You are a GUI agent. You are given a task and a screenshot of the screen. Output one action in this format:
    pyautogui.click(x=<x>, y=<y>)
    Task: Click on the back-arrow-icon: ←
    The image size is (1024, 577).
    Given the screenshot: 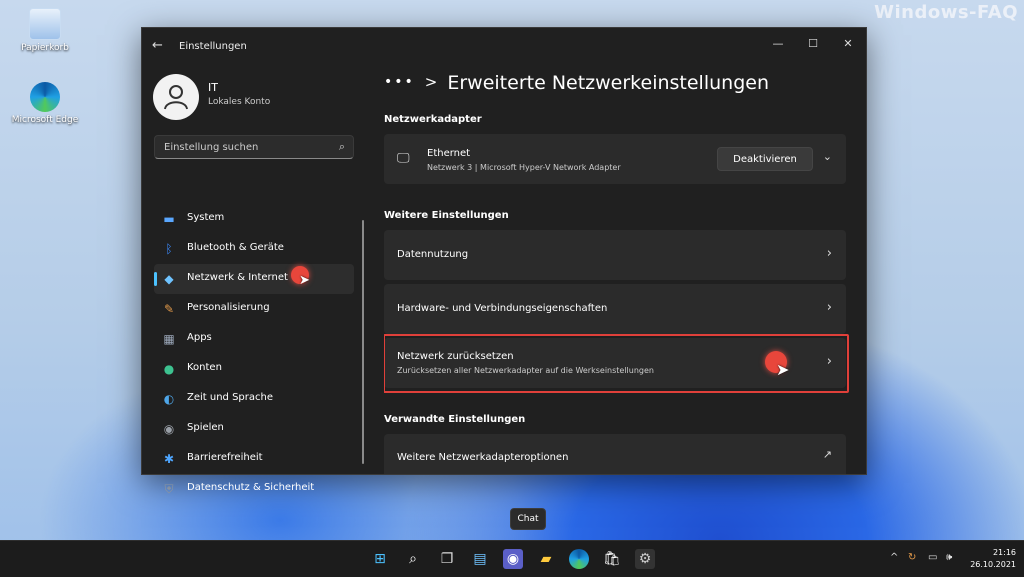 What is the action you would take?
    pyautogui.click(x=157, y=45)
    